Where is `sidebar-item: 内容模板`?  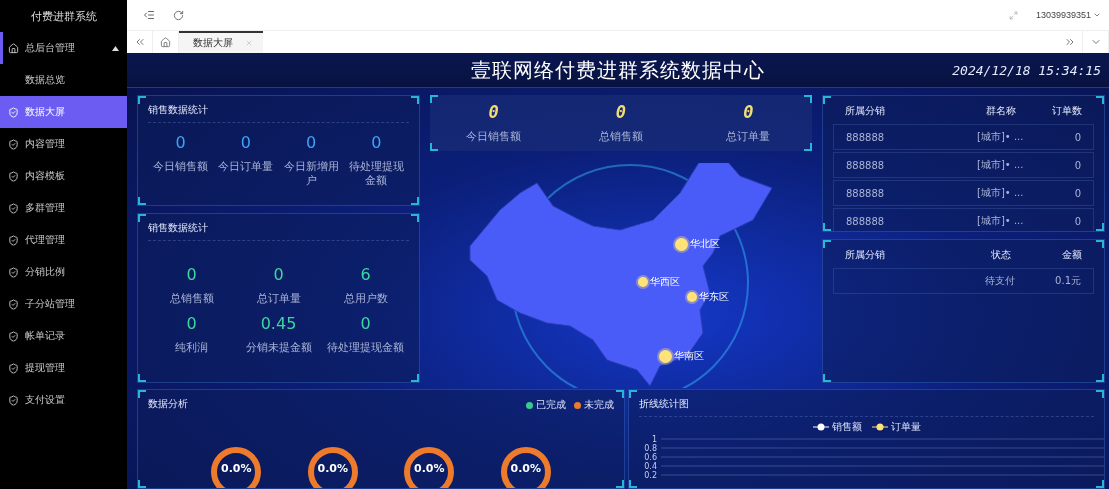
sidebar-item: 内容模板 is located at coordinates (63, 176).